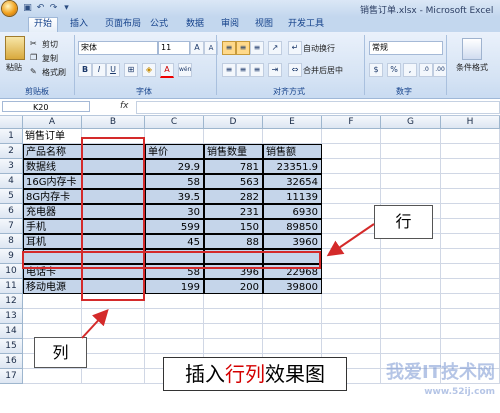 This screenshot has height=413, width=500. What do you see at coordinates (197, 48) in the screenshot?
I see `grow-font-button: A` at bounding box center [197, 48].